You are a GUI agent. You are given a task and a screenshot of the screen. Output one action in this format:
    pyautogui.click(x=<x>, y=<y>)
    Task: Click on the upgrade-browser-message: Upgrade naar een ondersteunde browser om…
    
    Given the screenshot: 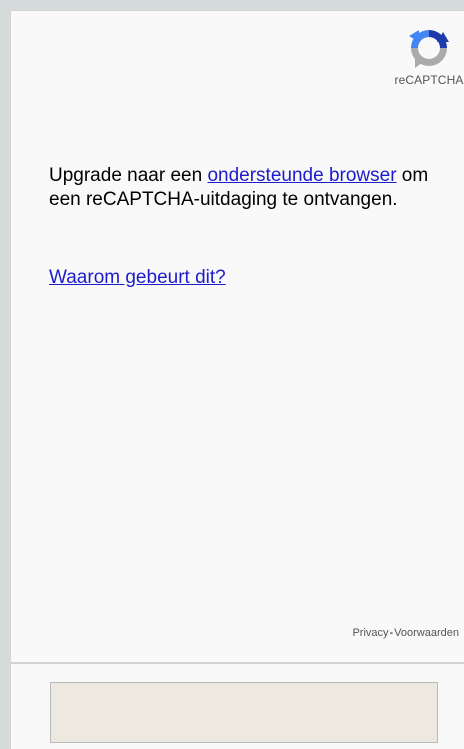 What is the action you would take?
    pyautogui.click(x=241, y=188)
    